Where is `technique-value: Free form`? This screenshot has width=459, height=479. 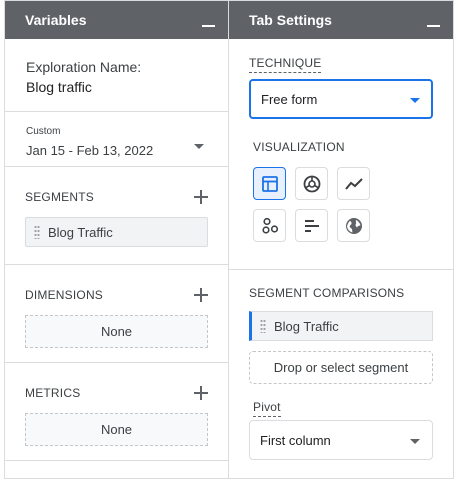
technique-value: Free form is located at coordinates (289, 99).